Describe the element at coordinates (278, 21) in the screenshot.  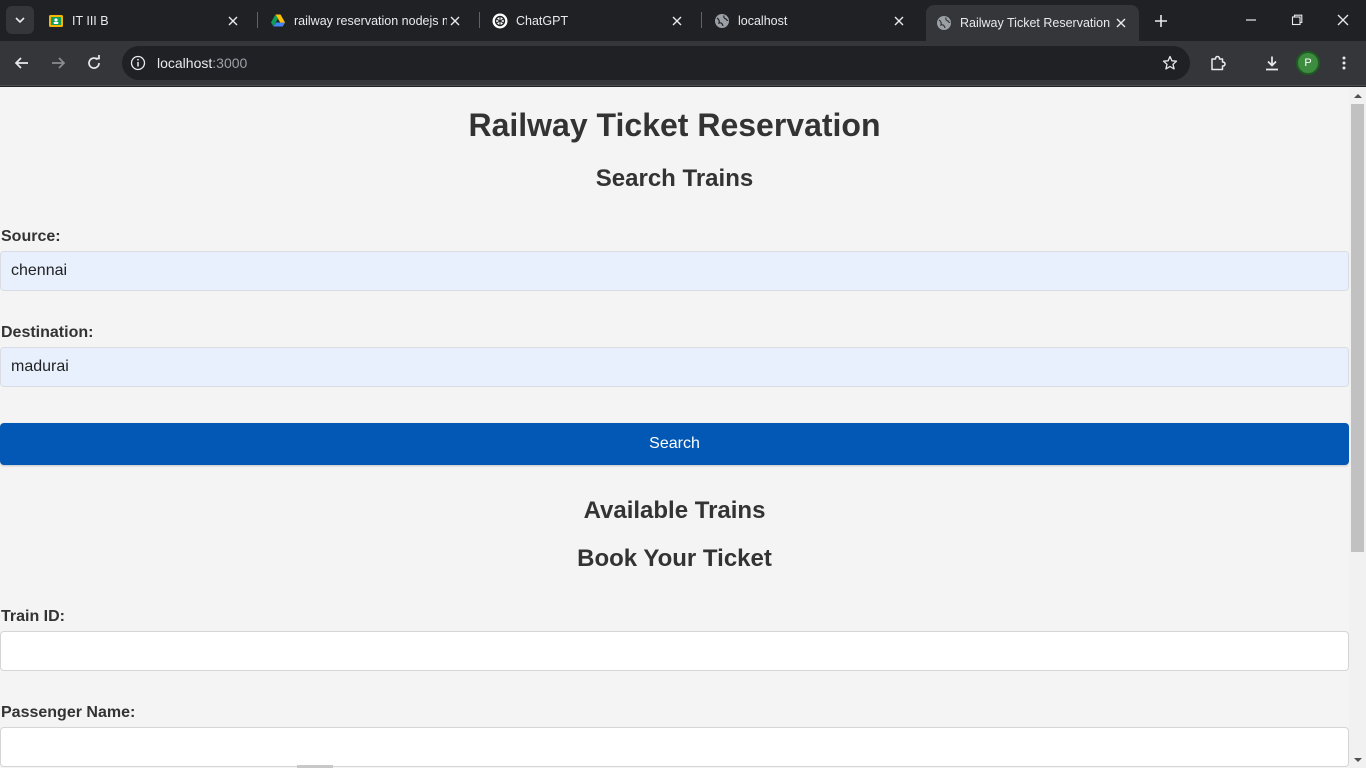
I see `google-drive-icon` at that location.